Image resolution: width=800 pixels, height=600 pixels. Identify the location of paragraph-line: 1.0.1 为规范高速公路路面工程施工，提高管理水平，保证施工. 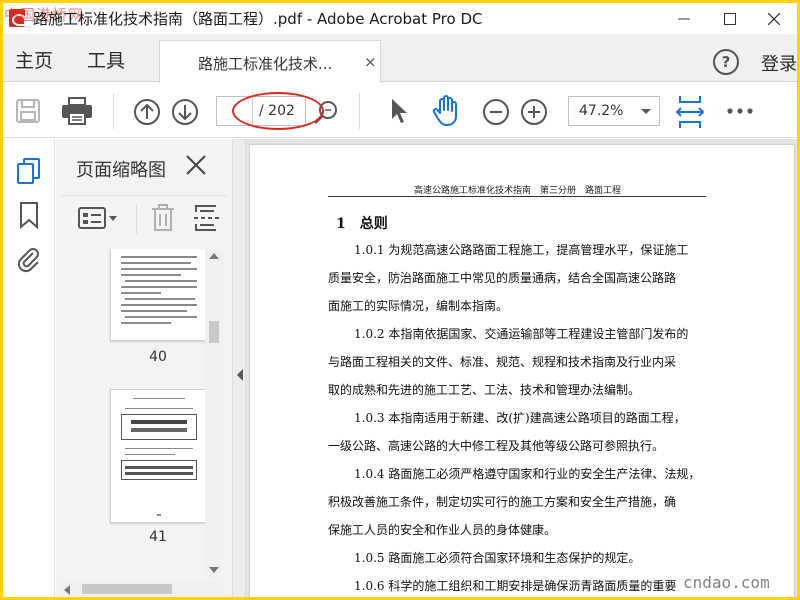
(521, 250).